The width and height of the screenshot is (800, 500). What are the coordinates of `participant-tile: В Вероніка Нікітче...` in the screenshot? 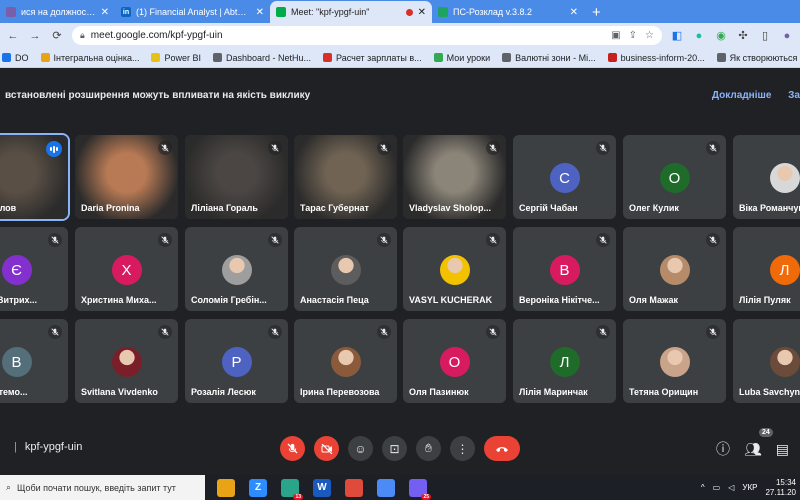 It's located at (564, 269).